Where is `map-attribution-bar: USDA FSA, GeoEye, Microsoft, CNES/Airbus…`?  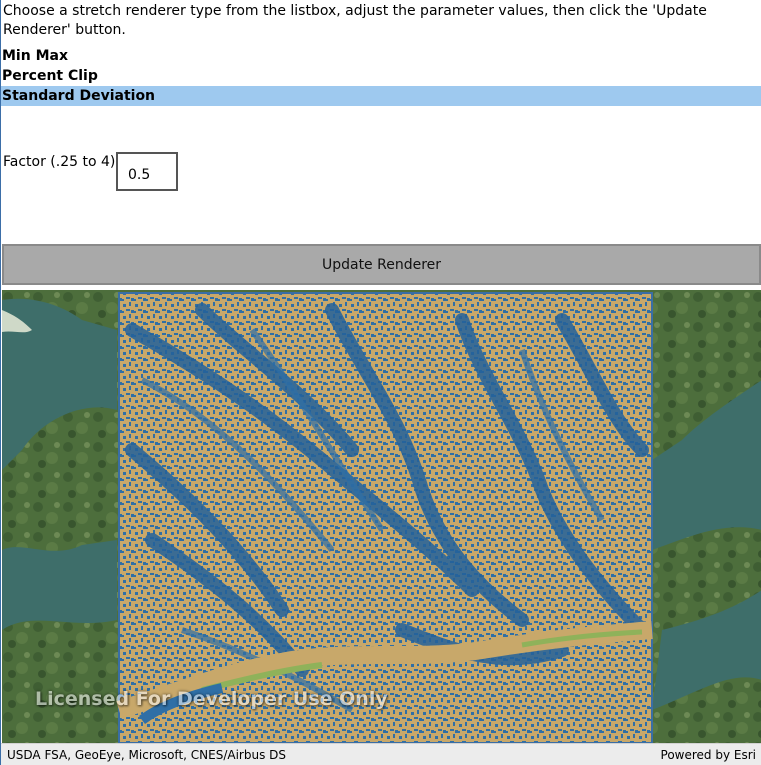 map-attribution-bar: USDA FSA, GeoEye, Microsoft, CNES/Airbus… is located at coordinates (381, 754).